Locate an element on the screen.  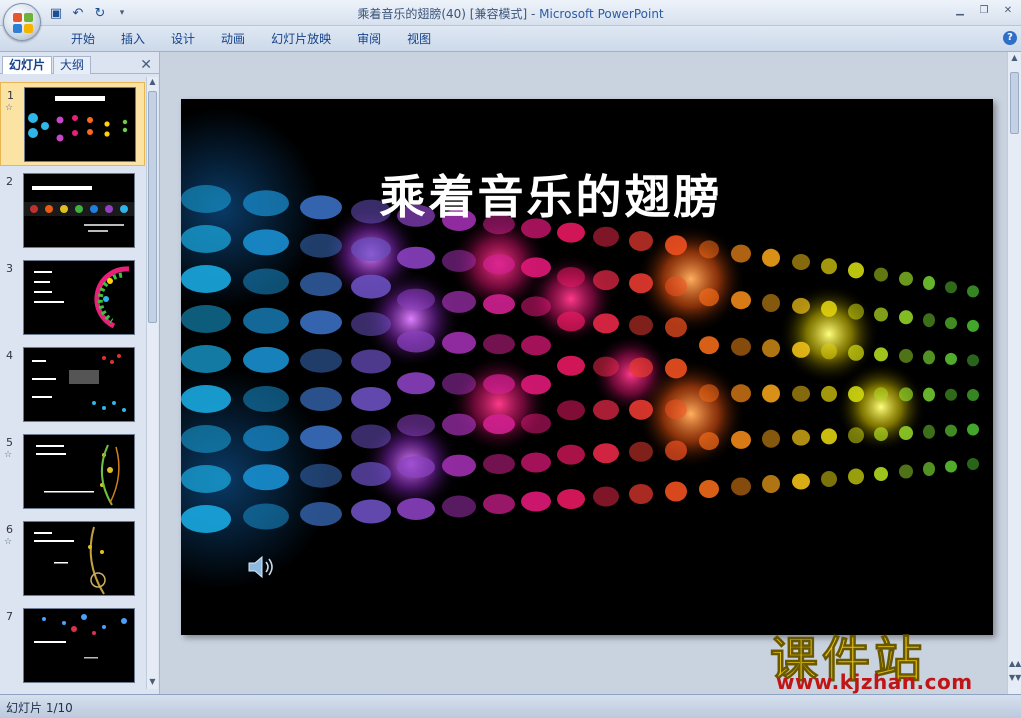
slide-thumb-6: 6 ☆ is located at coordinates (72, 559).